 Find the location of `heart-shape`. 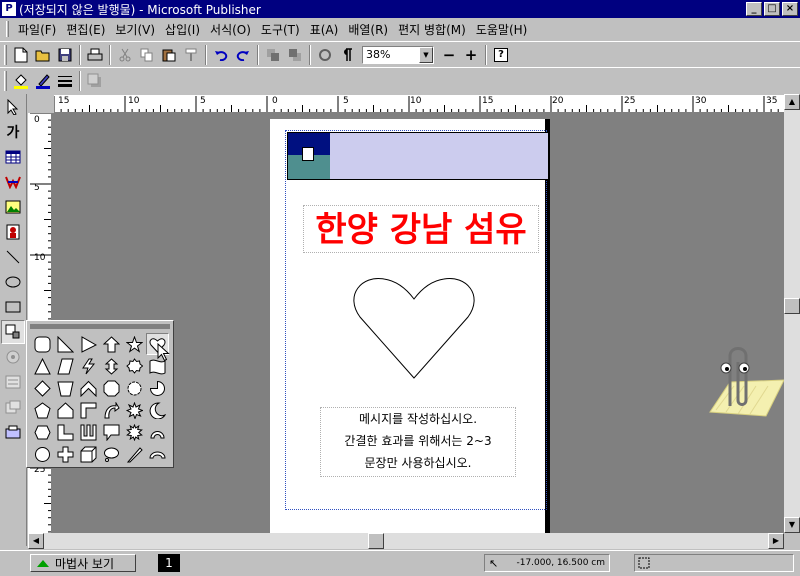

heart-shape is located at coordinates (414, 328).